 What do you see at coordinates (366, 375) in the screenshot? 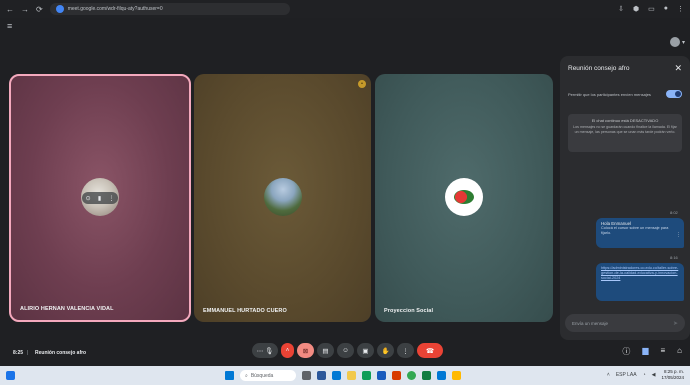
I see `store-icon` at bounding box center [366, 375].